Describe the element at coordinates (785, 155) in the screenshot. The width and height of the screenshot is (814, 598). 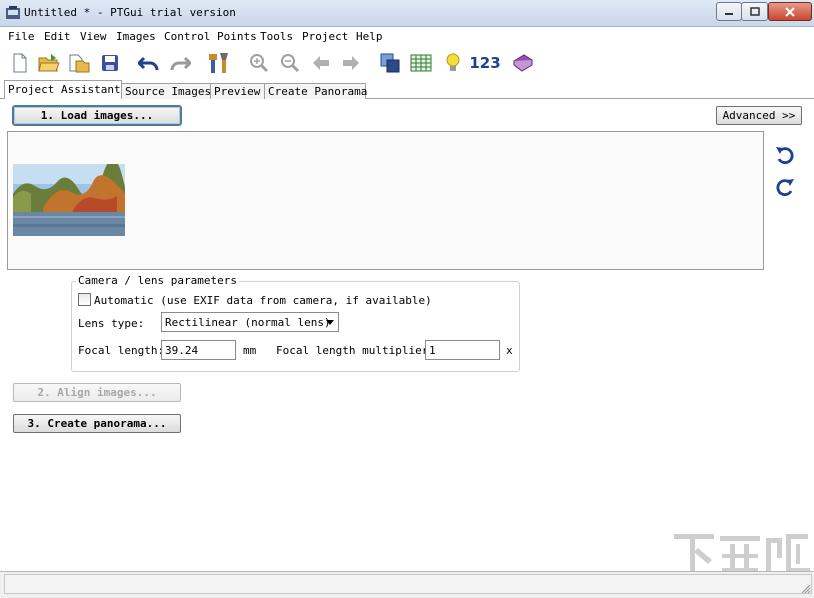
I see `rotate-left-icon` at that location.